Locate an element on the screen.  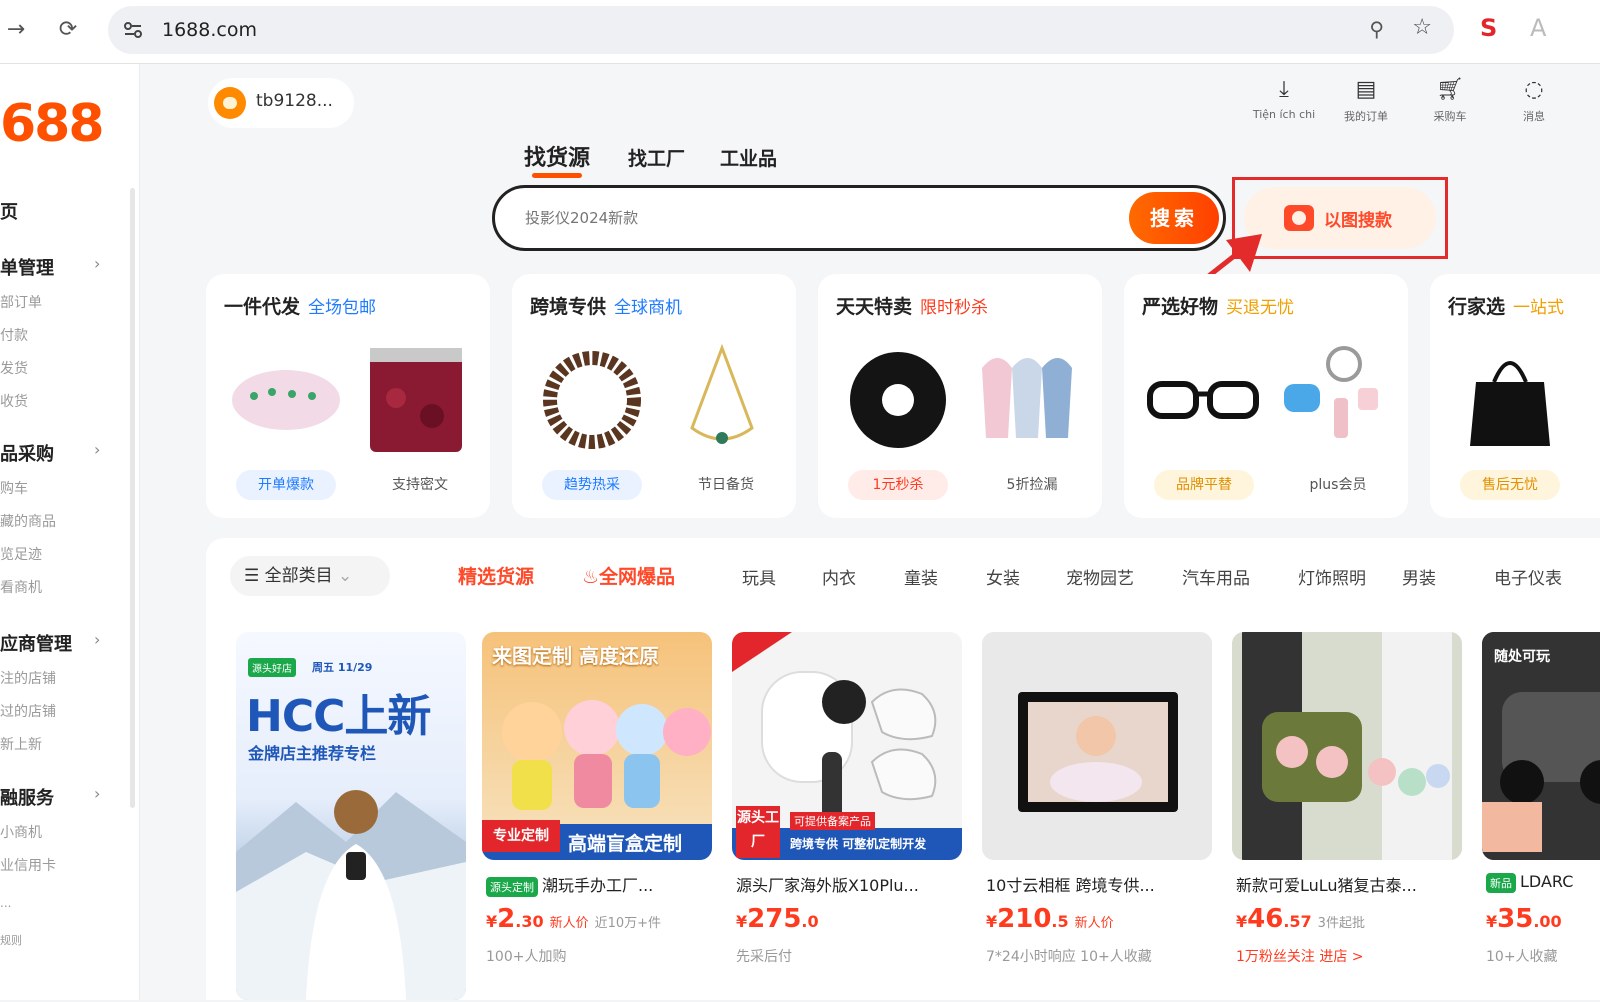
promo-tag: 品牌平替 is located at coordinates (1204, 485).